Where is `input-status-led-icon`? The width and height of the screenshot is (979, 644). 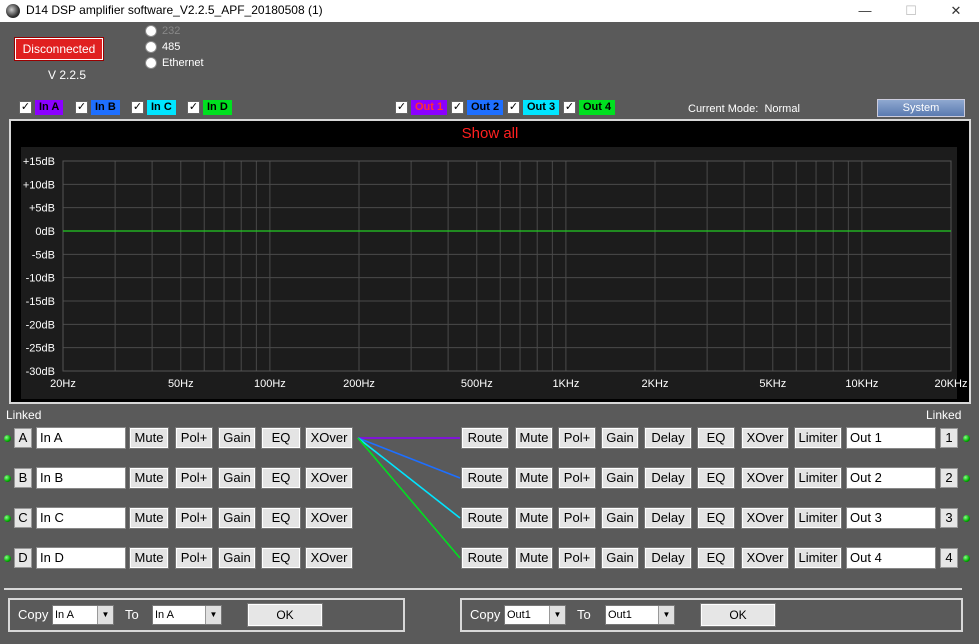 input-status-led-icon is located at coordinates (7, 438).